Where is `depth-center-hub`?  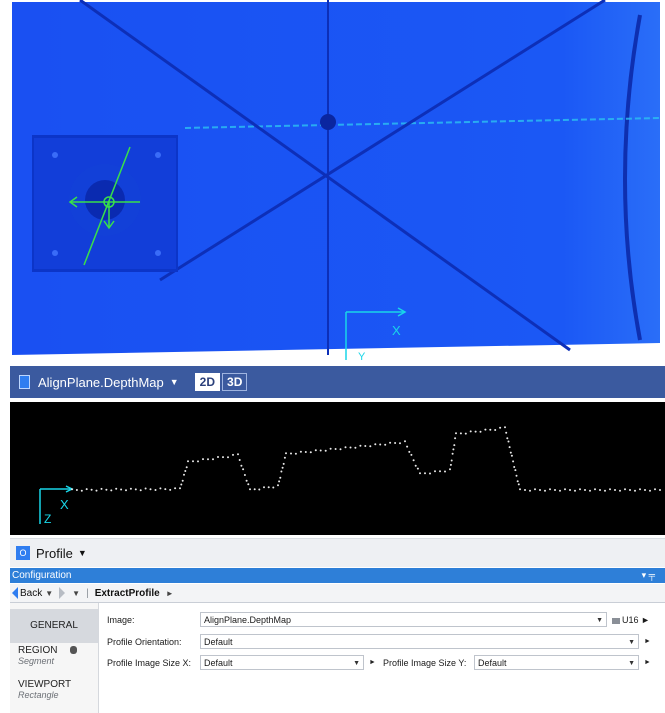 depth-center-hub is located at coordinates (328, 122).